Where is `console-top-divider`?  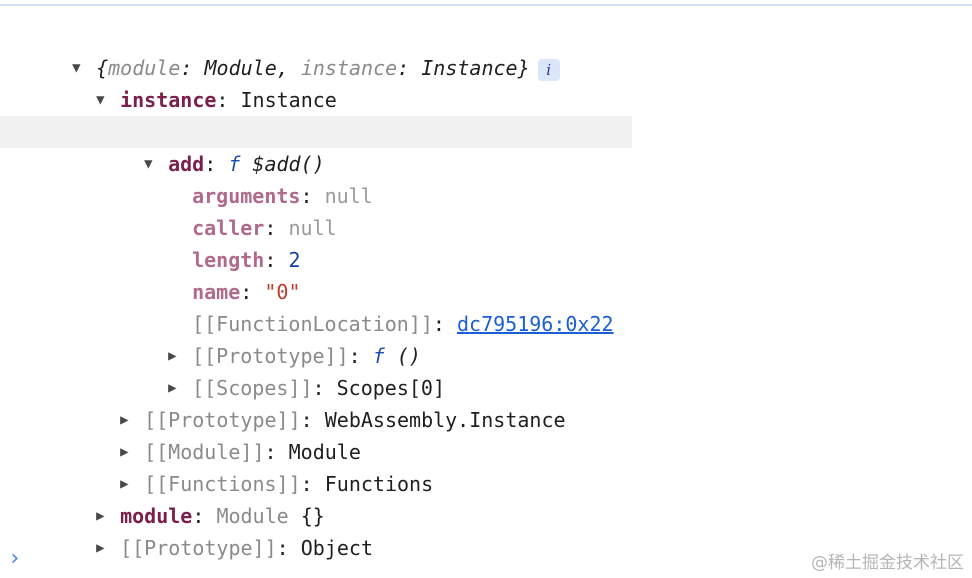
console-top-divider is located at coordinates (486, 5).